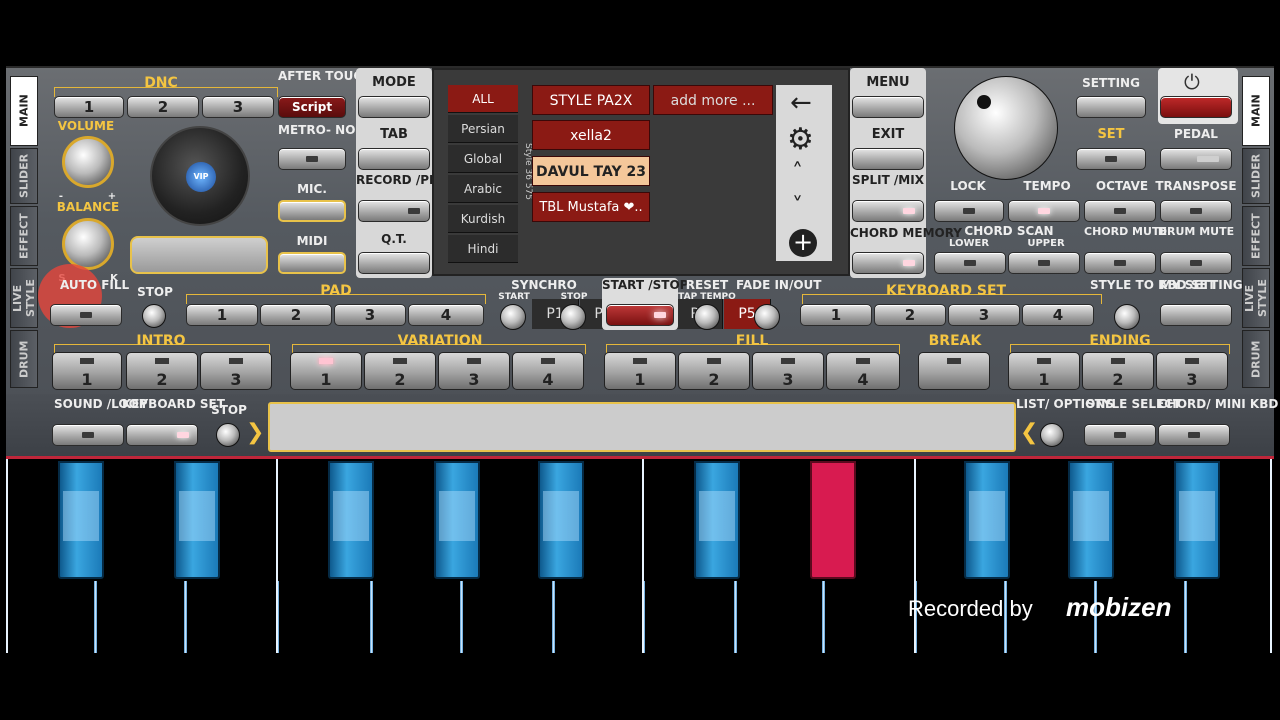 The image size is (1280, 720). I want to click on midi-button, so click(312, 263).